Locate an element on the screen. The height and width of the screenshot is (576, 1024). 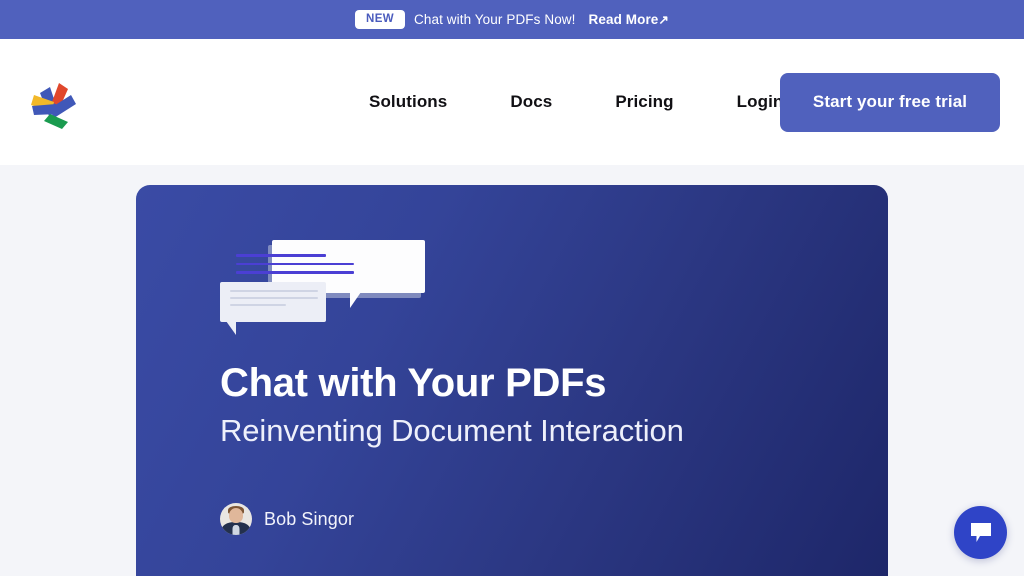
author-name: Bob Singor is located at coordinates (309, 518).